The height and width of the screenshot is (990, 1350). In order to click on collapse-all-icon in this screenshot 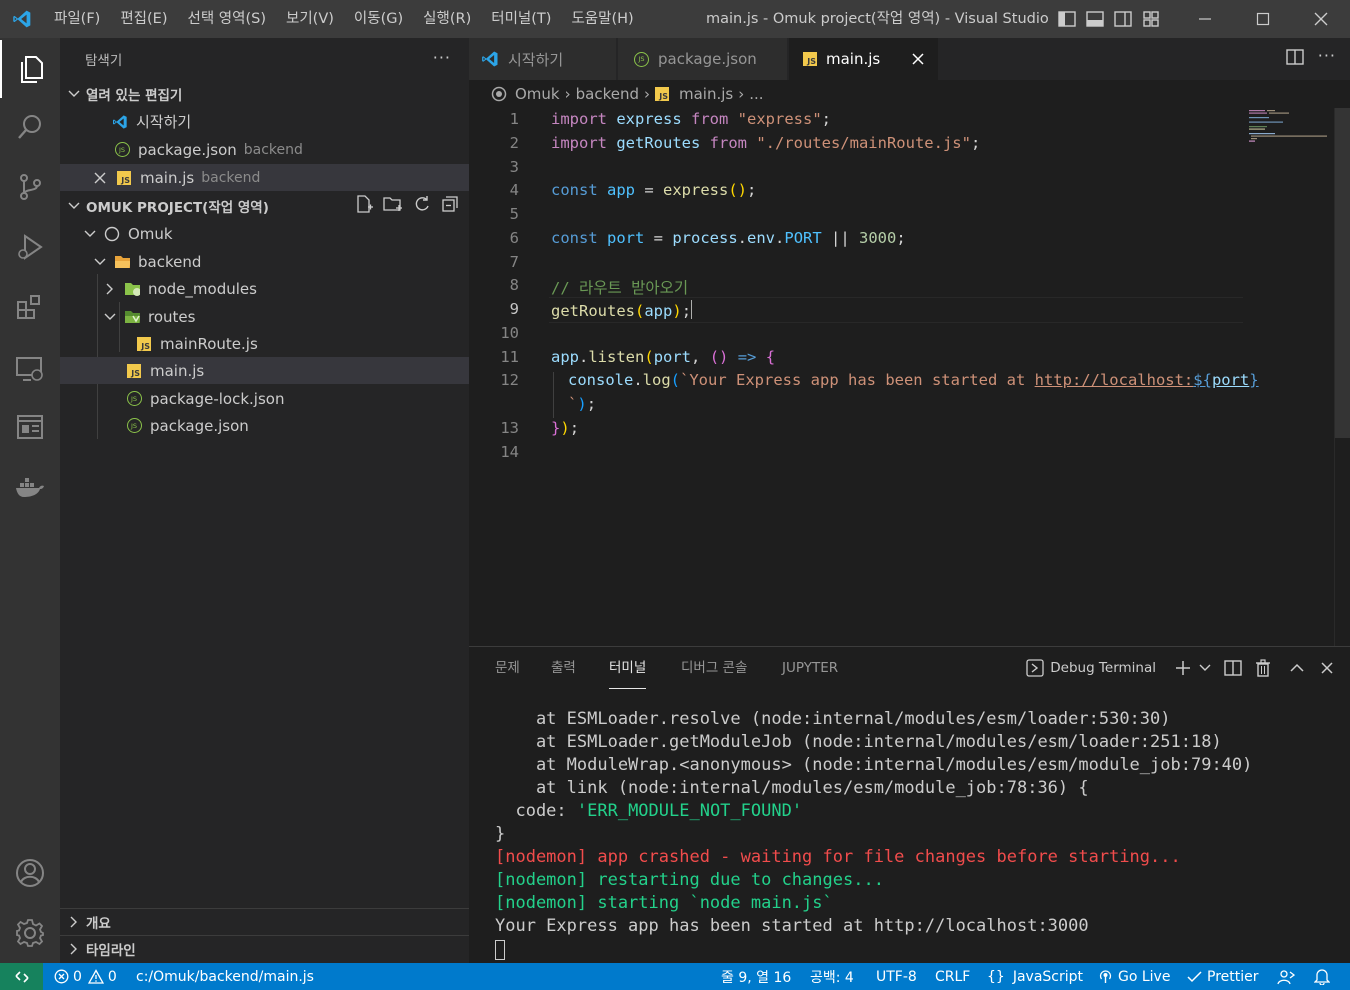, I will do `click(450, 206)`.